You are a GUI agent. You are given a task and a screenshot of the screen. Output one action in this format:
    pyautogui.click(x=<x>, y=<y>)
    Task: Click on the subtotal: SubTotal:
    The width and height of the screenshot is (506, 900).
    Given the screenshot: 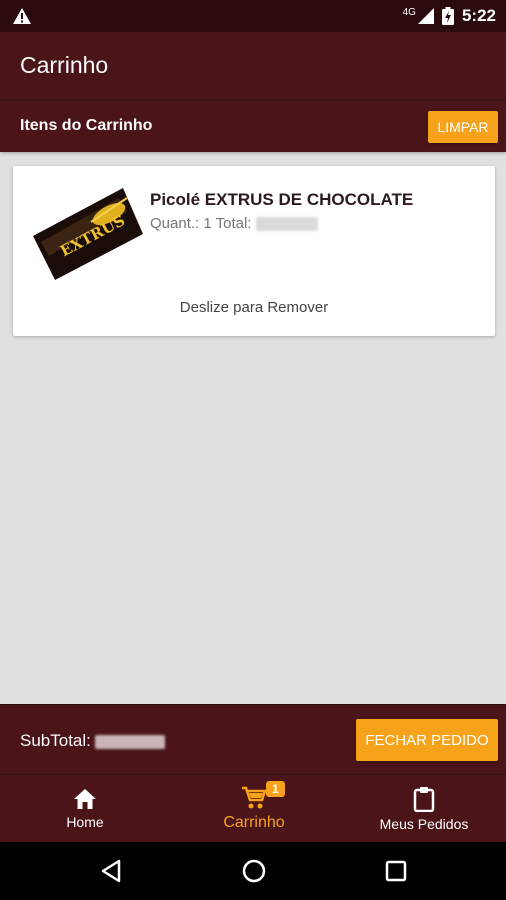 What is the action you would take?
    pyautogui.click(x=92, y=741)
    